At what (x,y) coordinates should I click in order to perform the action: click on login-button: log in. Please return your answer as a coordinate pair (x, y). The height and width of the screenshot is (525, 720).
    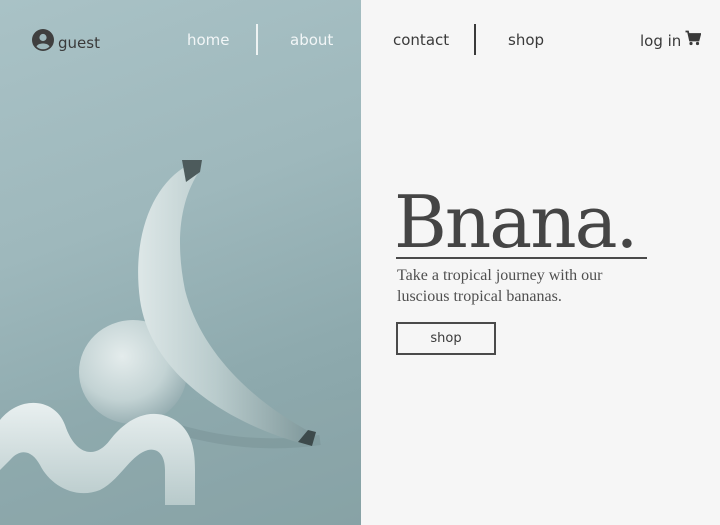
    Looking at the image, I should click on (671, 40).